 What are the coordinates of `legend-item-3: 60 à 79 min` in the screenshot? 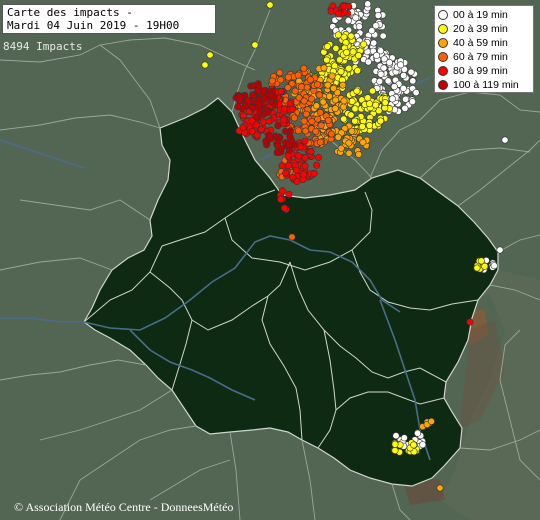 It's located at (484, 57).